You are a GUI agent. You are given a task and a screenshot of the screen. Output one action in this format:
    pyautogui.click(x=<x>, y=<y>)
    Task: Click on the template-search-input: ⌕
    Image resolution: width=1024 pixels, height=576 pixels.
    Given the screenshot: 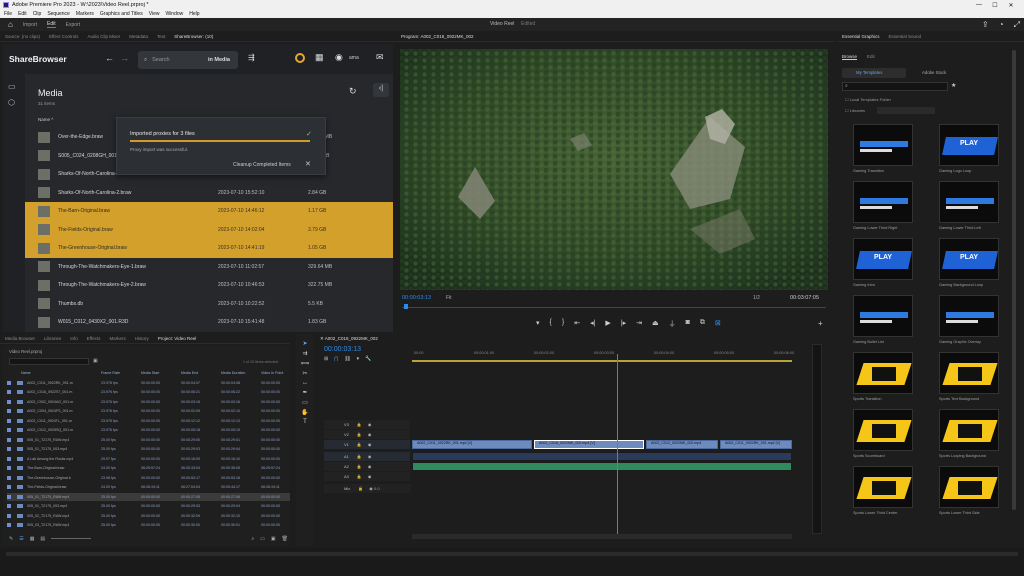 What is the action you would take?
    pyautogui.click(x=895, y=86)
    